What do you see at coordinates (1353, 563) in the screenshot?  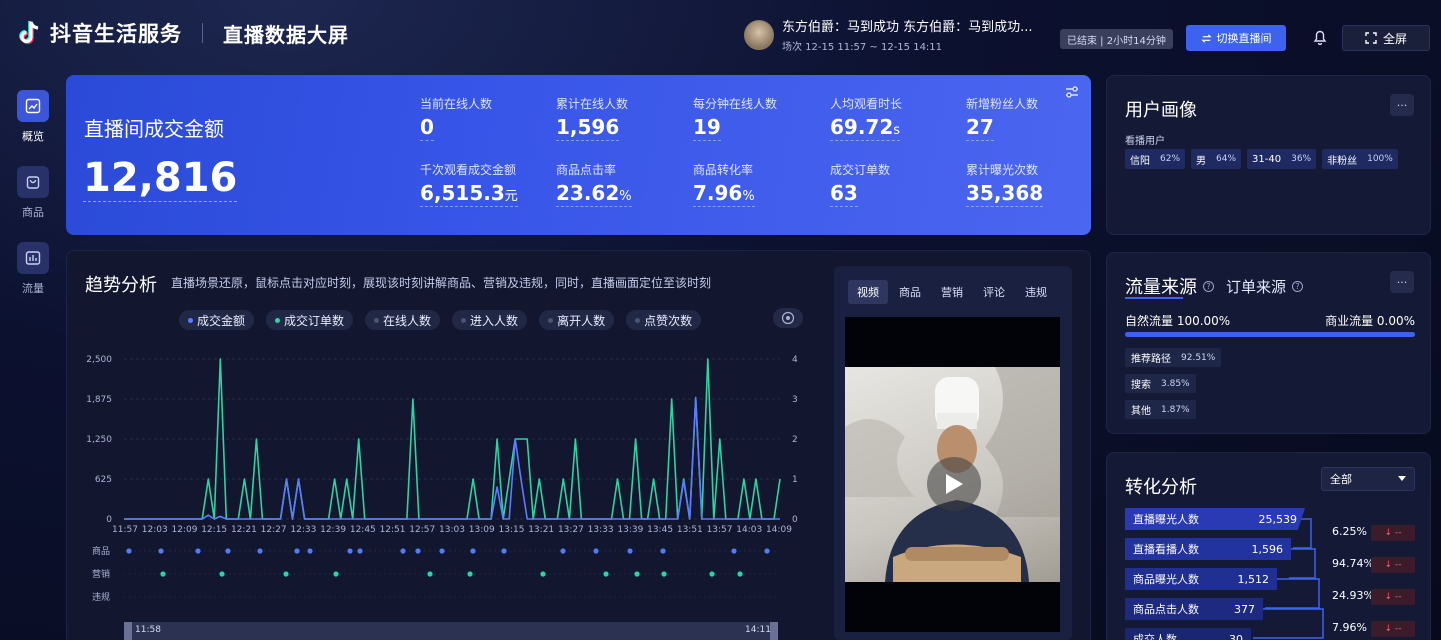 I see `conversion-rate: 94.74%` at bounding box center [1353, 563].